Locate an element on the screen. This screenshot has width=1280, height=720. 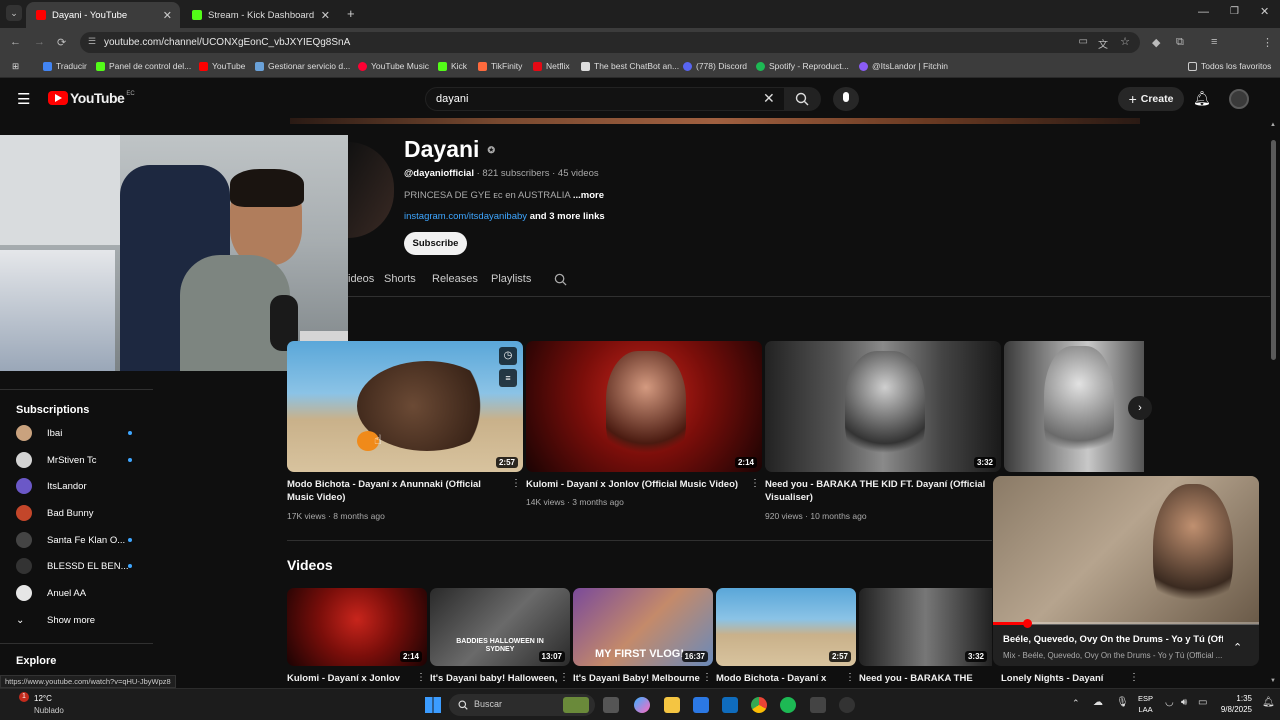
sidebar-item-ibai: Ibai is located at coordinates (81, 433).